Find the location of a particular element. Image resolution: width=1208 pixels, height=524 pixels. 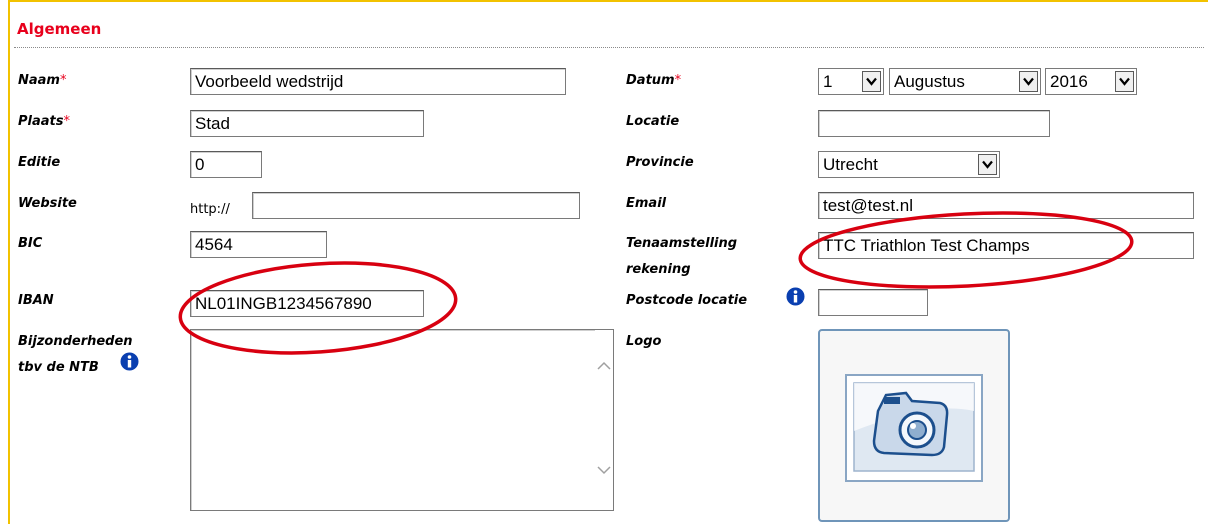

postcode-label: Postcode locatie is located at coordinates (687, 300).